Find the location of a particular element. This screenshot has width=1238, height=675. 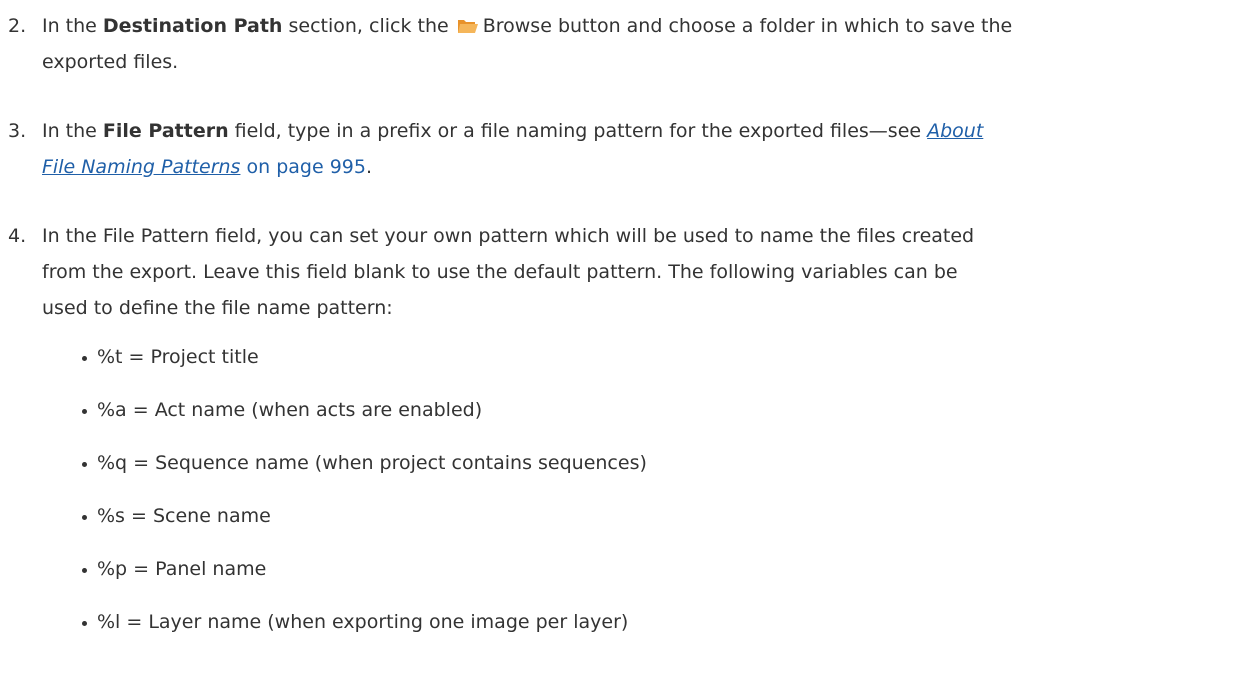

browse-button-label: Browse is located at coordinates (517, 26).